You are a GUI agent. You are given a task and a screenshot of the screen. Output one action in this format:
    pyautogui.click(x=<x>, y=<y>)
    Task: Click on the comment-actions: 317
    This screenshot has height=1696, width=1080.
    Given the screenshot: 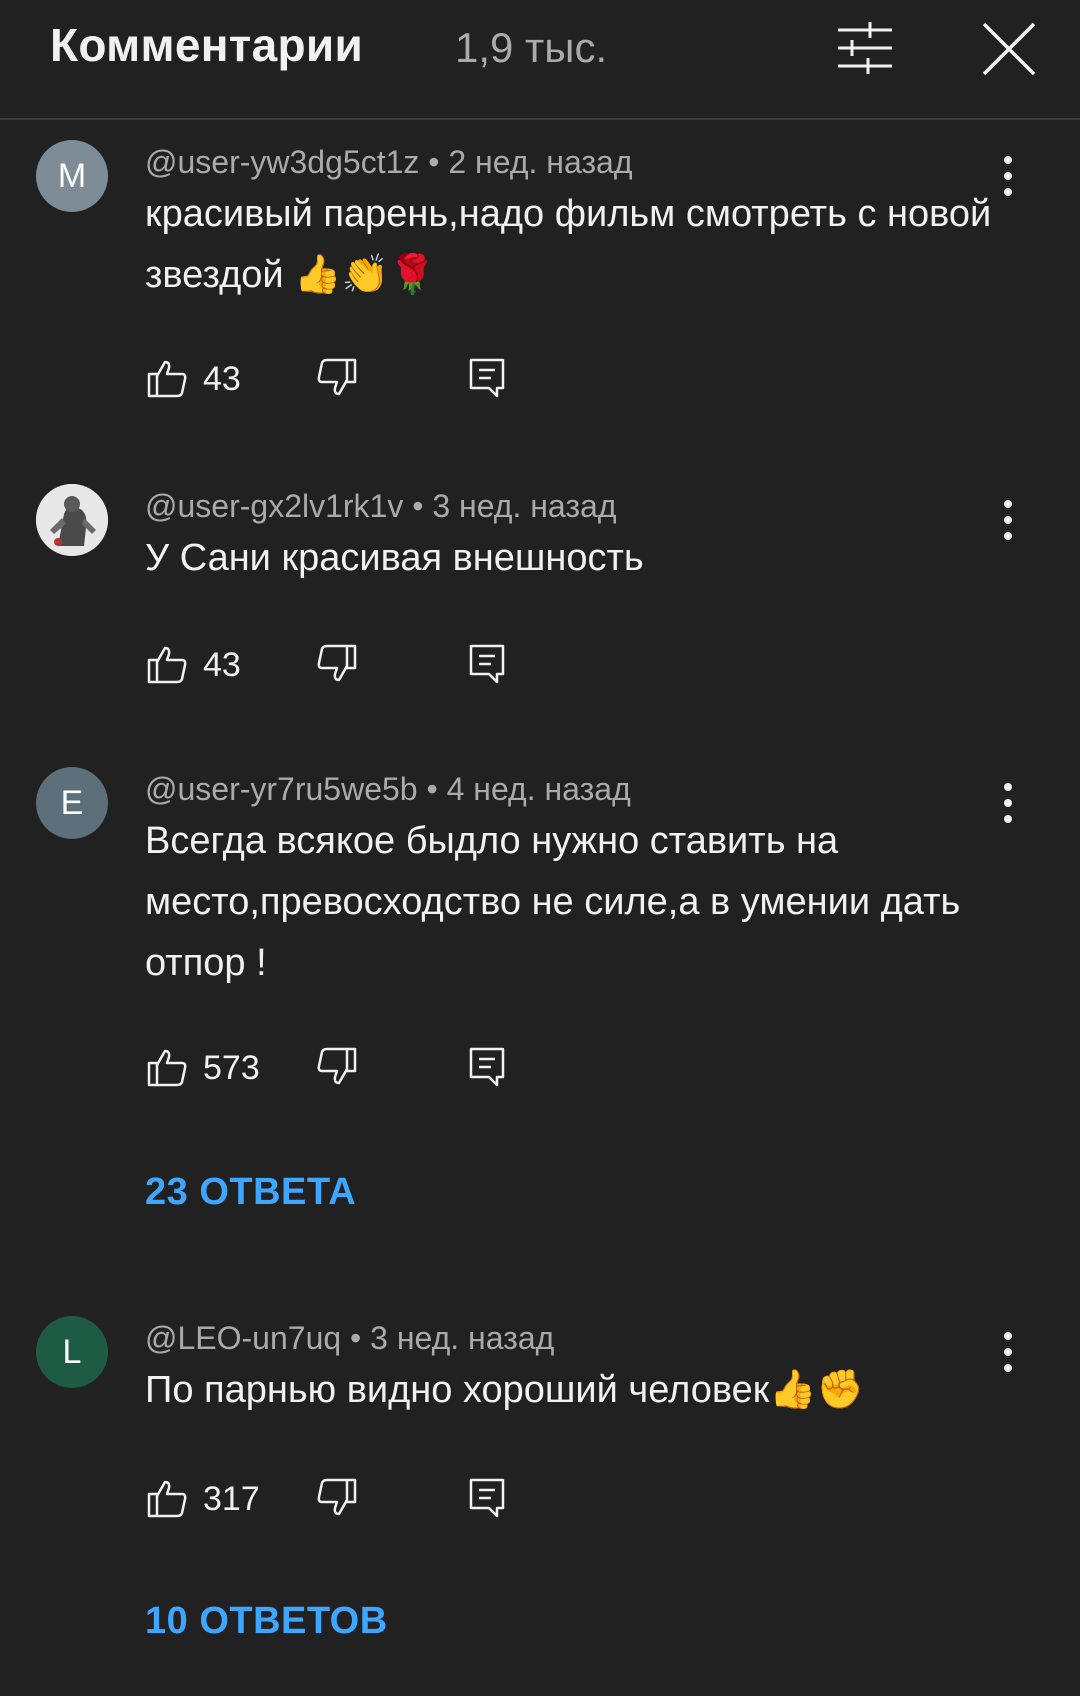 What is the action you would take?
    pyautogui.click(x=345, y=1501)
    